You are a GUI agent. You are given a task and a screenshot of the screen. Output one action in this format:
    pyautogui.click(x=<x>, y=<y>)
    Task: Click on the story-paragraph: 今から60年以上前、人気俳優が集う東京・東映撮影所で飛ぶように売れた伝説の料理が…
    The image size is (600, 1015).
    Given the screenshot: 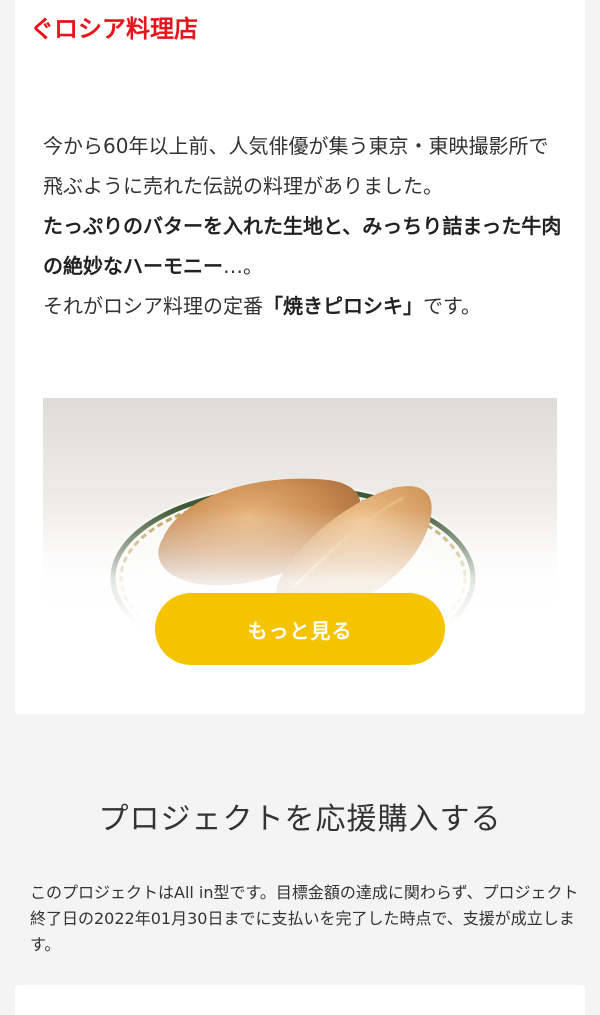 What is the action you would take?
    pyautogui.click(x=303, y=166)
    